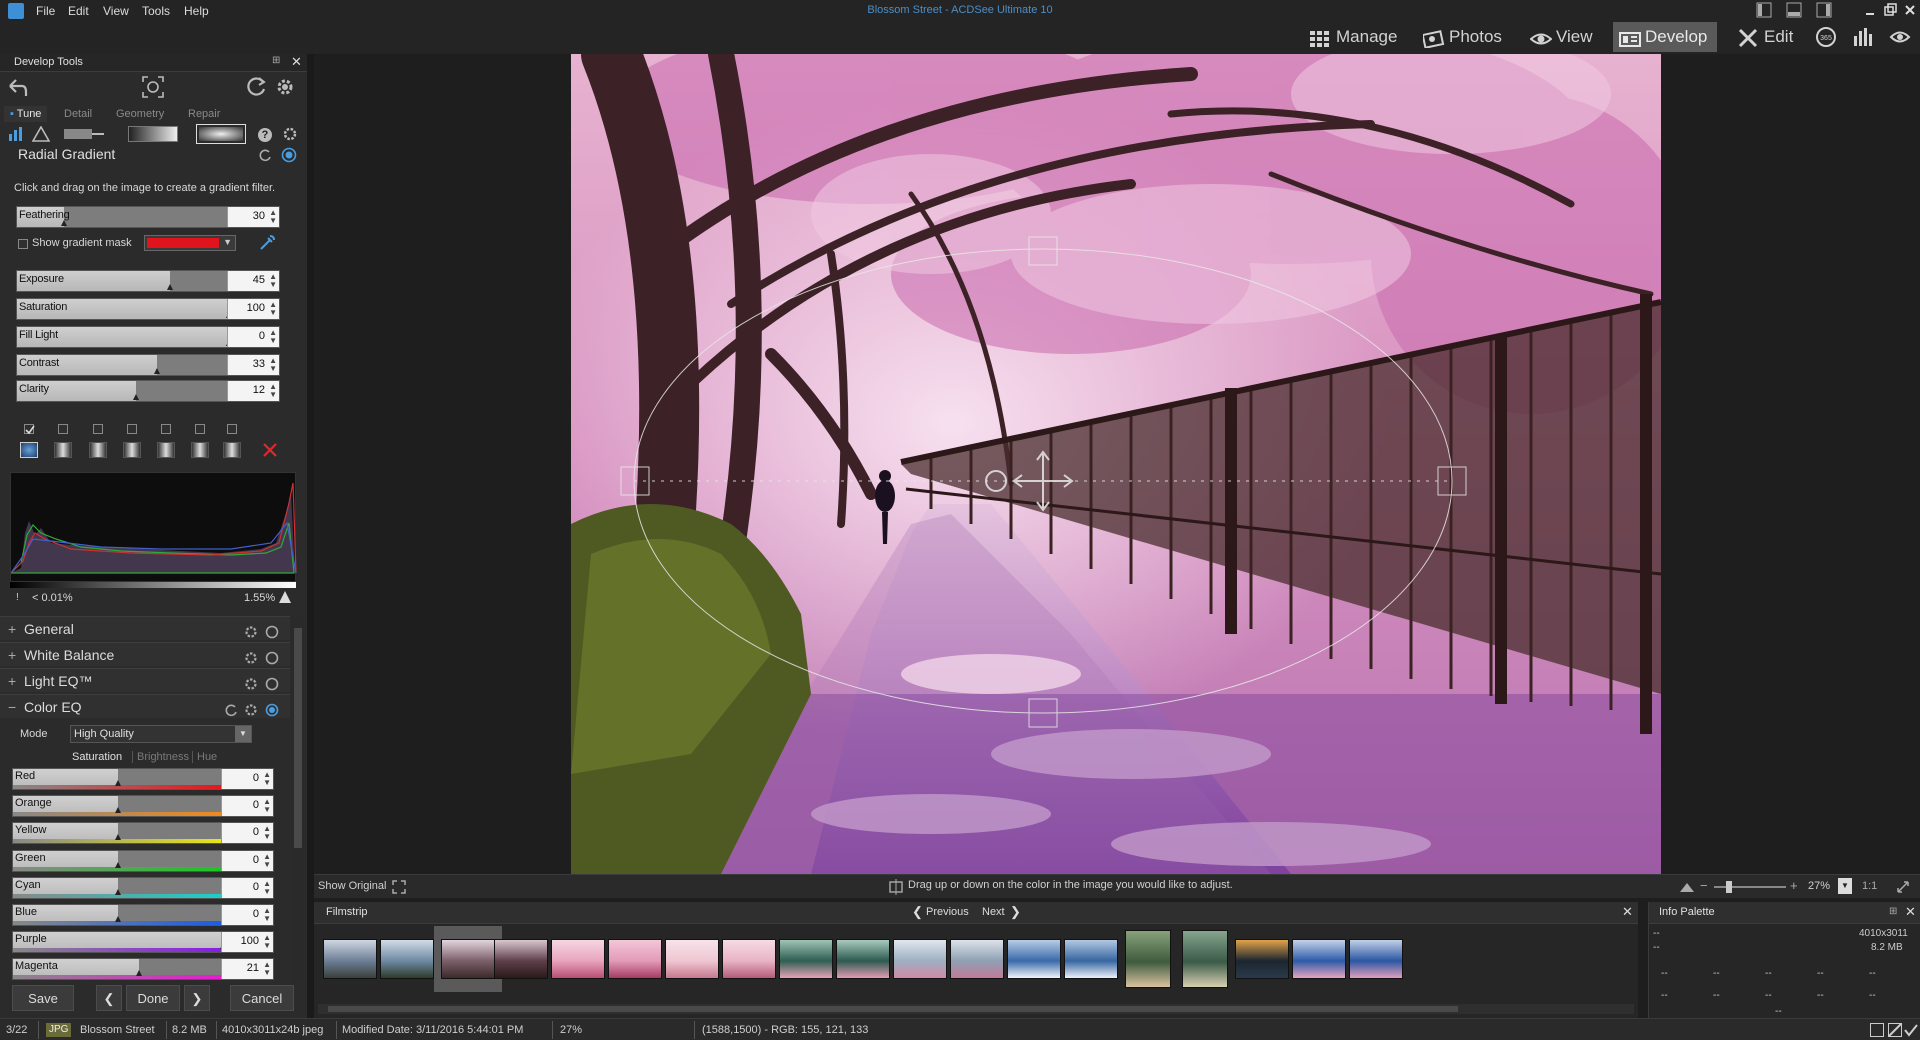 The height and width of the screenshot is (1040, 1920). I want to click on actual-size-button: 1:1, so click(1869, 886).